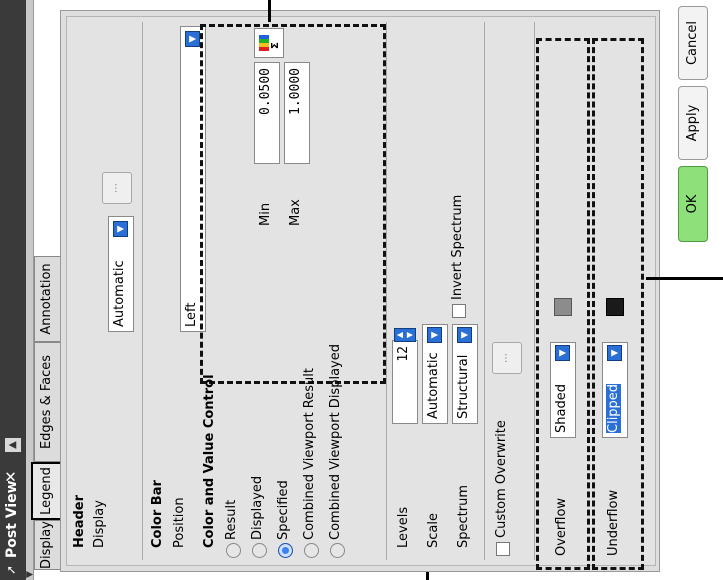 The width and height of the screenshot is (723, 580). Describe the element at coordinates (457, 247) in the screenshot. I see `invert-spectrum-label: Invert Spectrum` at that location.